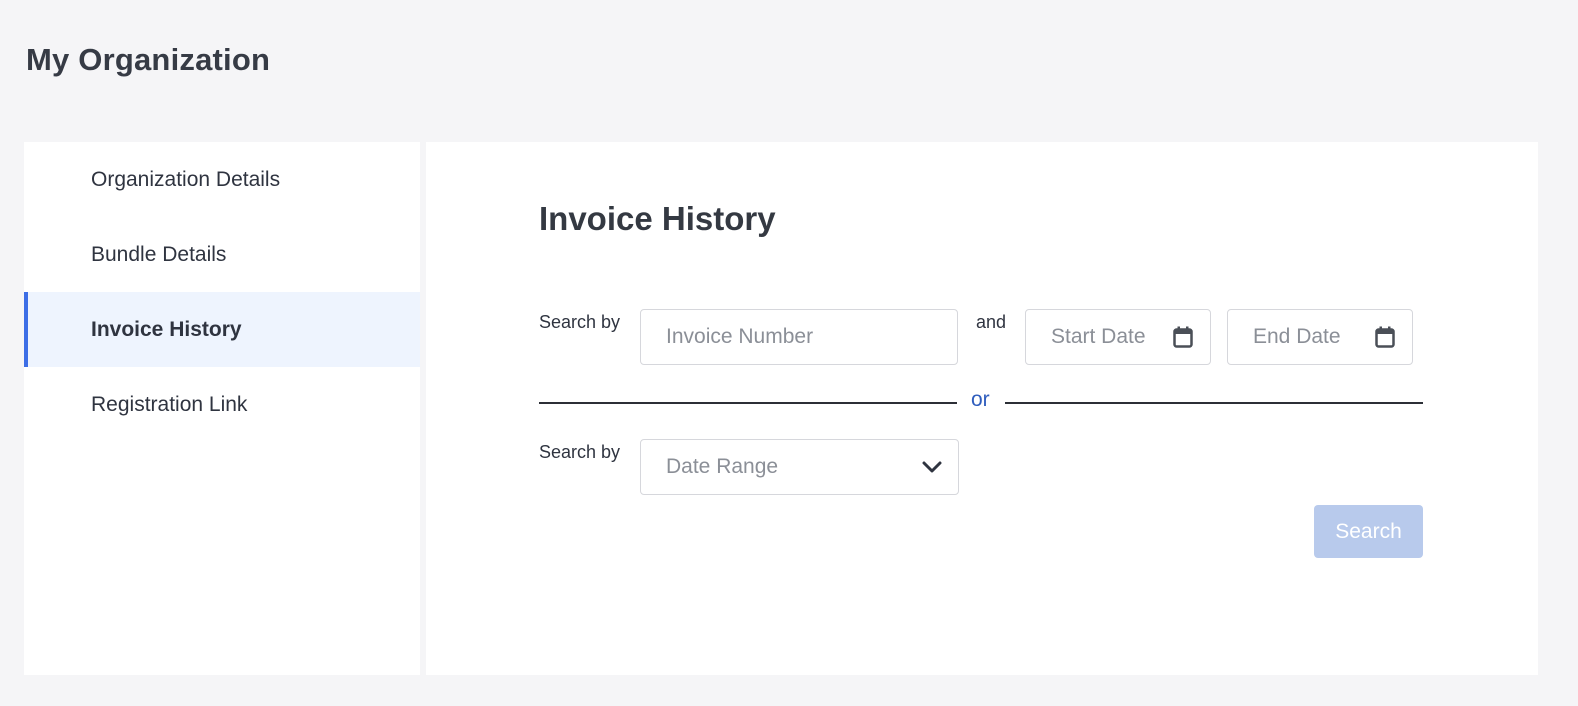  What do you see at coordinates (1368, 531) in the screenshot?
I see `search-button: Search` at bounding box center [1368, 531].